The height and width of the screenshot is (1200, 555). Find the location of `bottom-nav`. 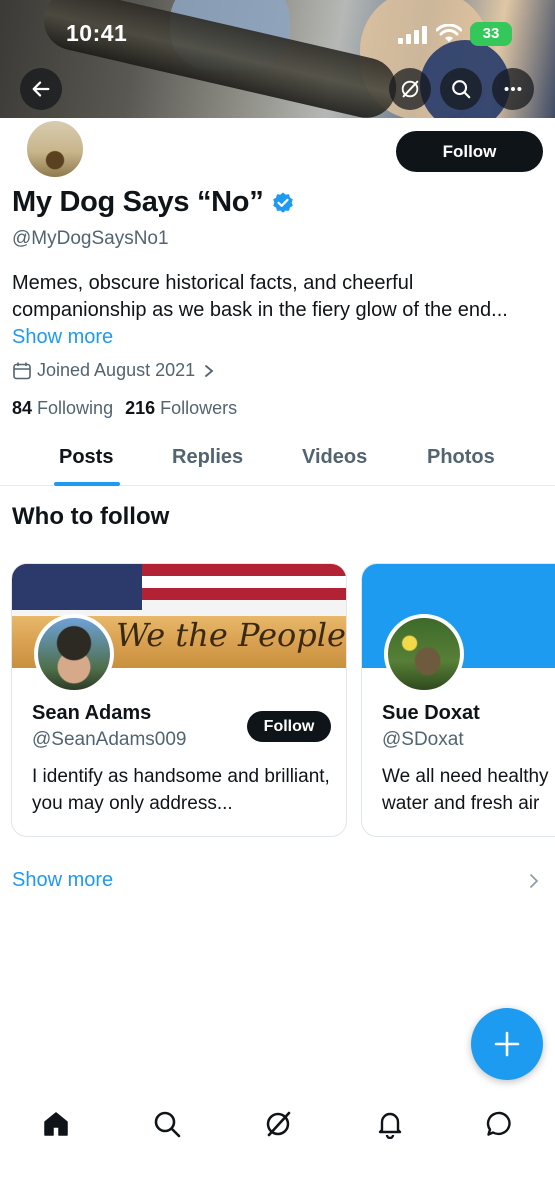

bottom-nav is located at coordinates (277, 1126).